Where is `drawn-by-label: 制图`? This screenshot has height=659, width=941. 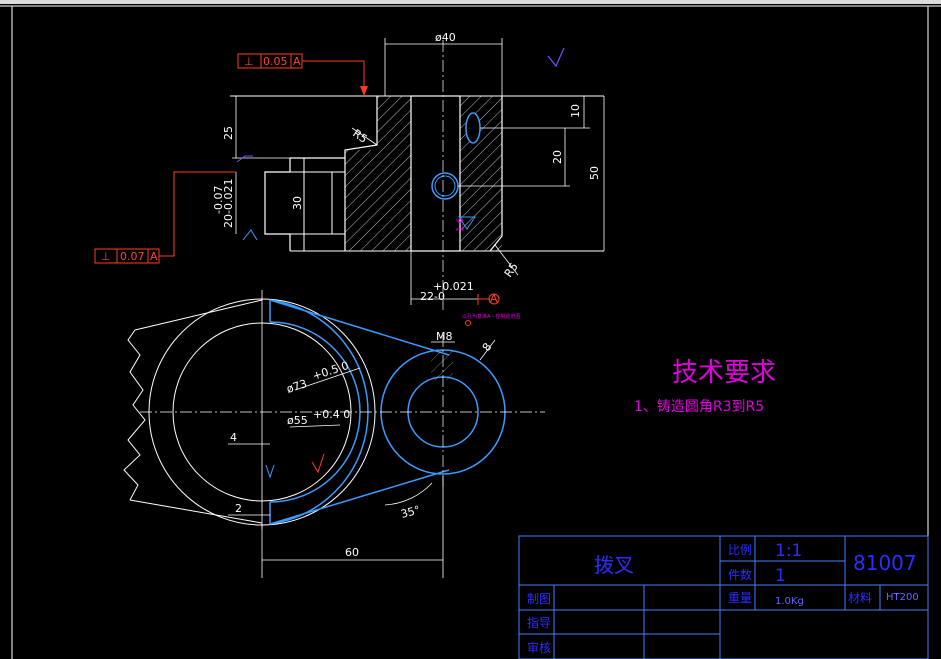 drawn-by-label: 制图 is located at coordinates (539, 599).